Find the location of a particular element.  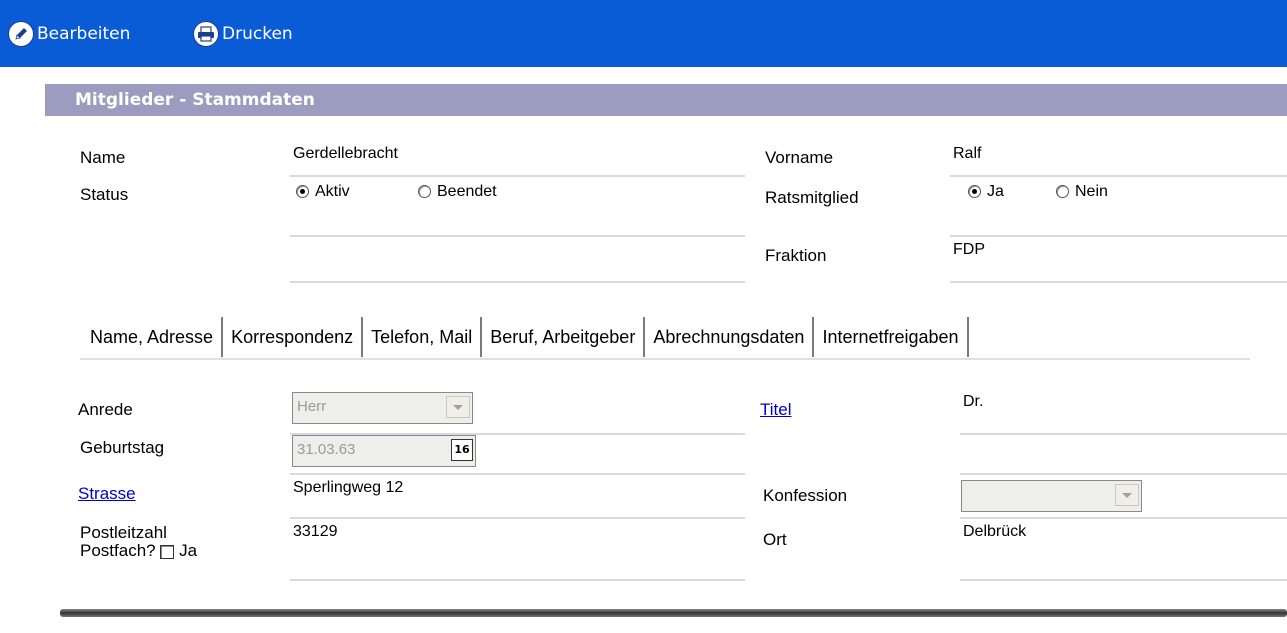

ratsmitglied-label: Ratsmitglied is located at coordinates (812, 197).